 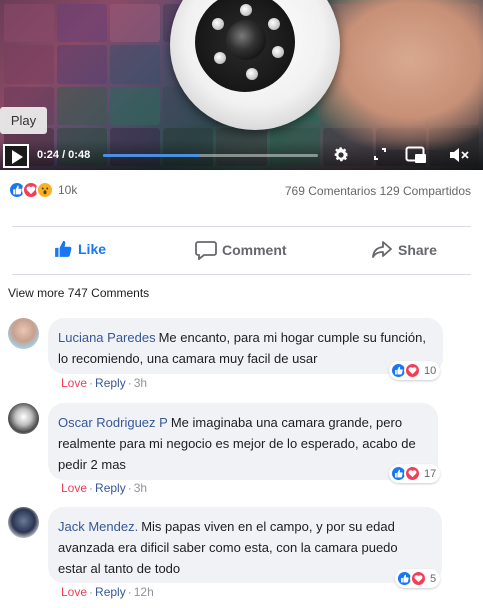 What do you see at coordinates (380, 156) in the screenshot?
I see `expand-icon` at bounding box center [380, 156].